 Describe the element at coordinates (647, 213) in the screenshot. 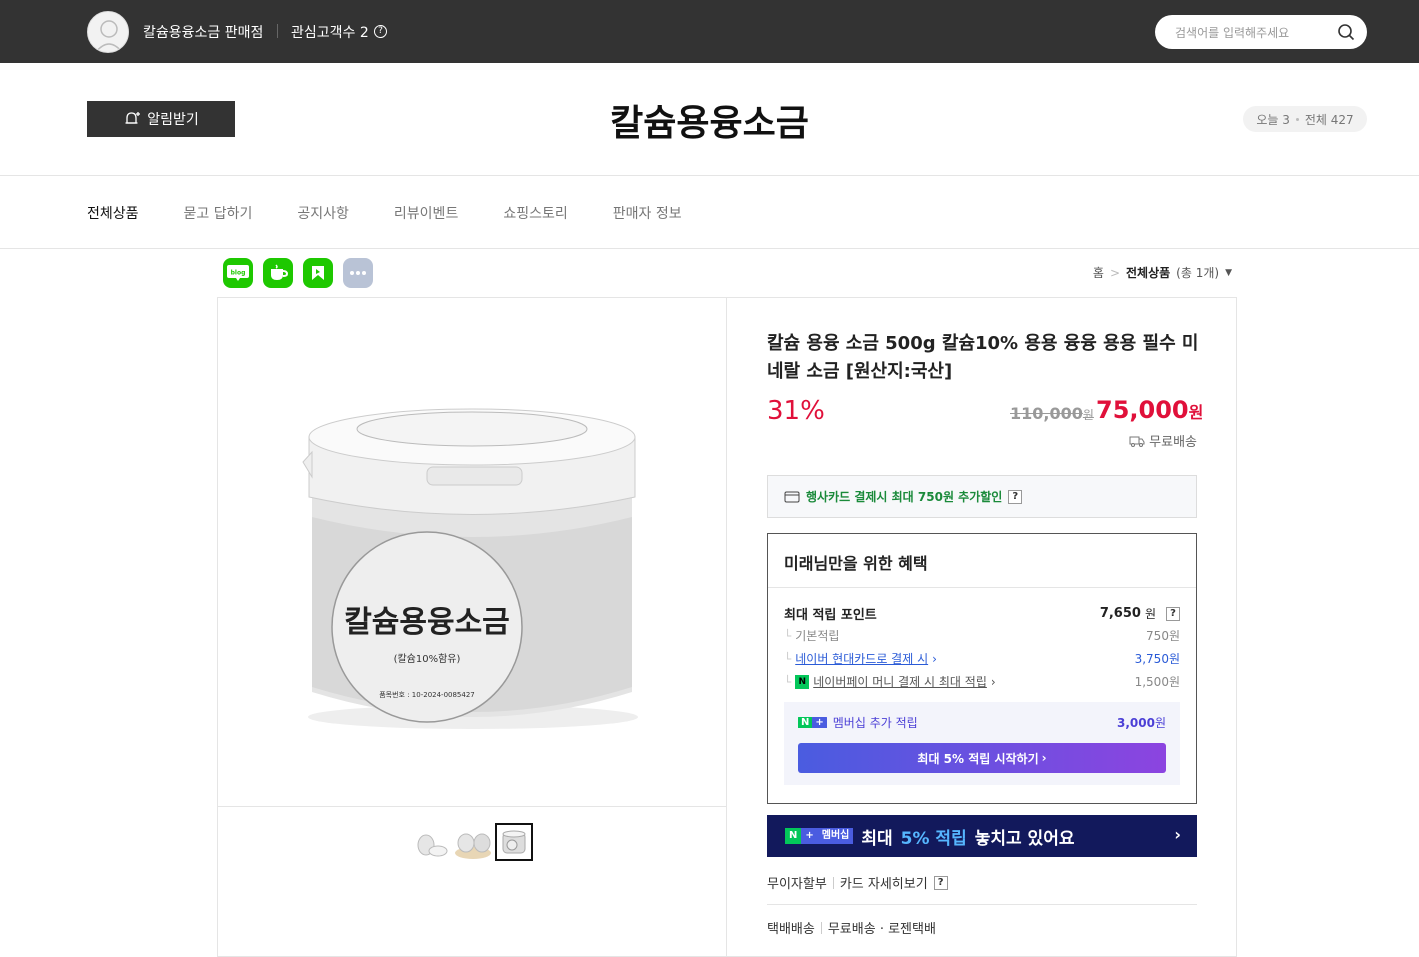

I see `nav-seller-info: 판매자 정보` at that location.